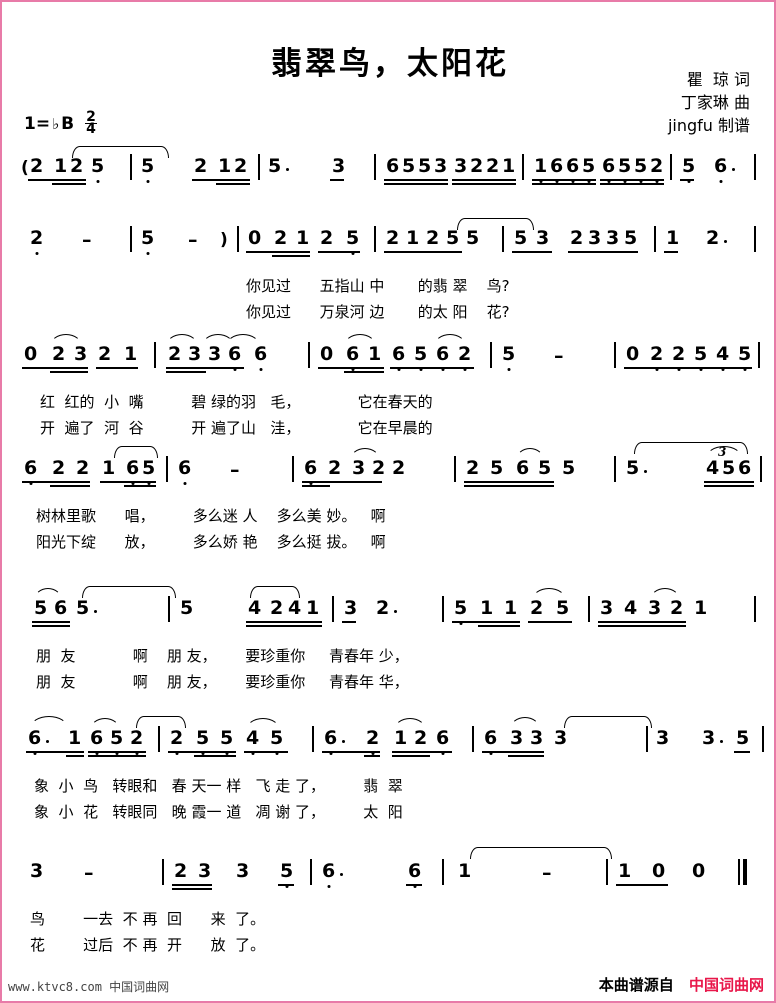 The height and width of the screenshot is (1003, 776). I want to click on lyric-row: 红 红的 小 嘴 碧 绿的羽 毛， 它在春天的, so click(389, 401).